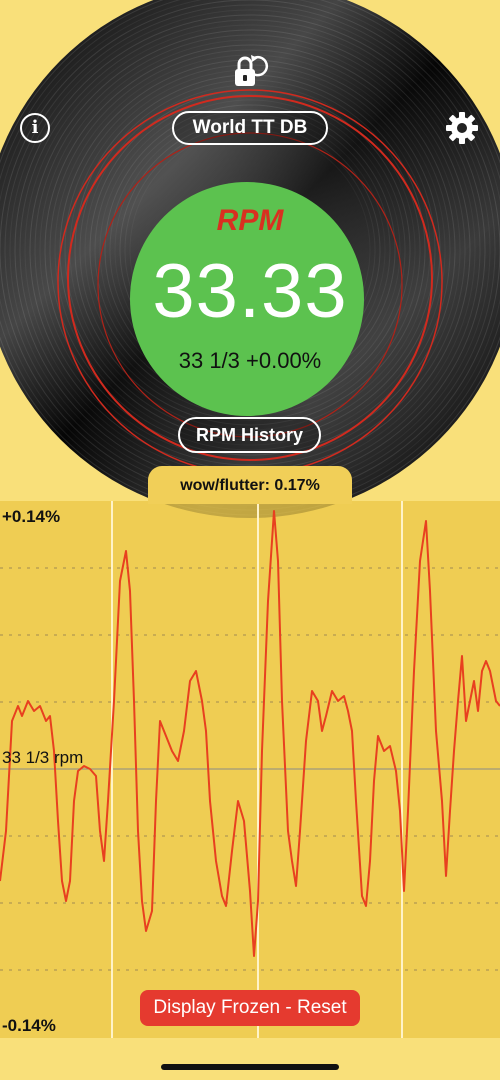 The height and width of the screenshot is (1080, 500). What do you see at coordinates (297, 485) in the screenshot?
I see `wow-flutter-value: 0.17%` at bounding box center [297, 485].